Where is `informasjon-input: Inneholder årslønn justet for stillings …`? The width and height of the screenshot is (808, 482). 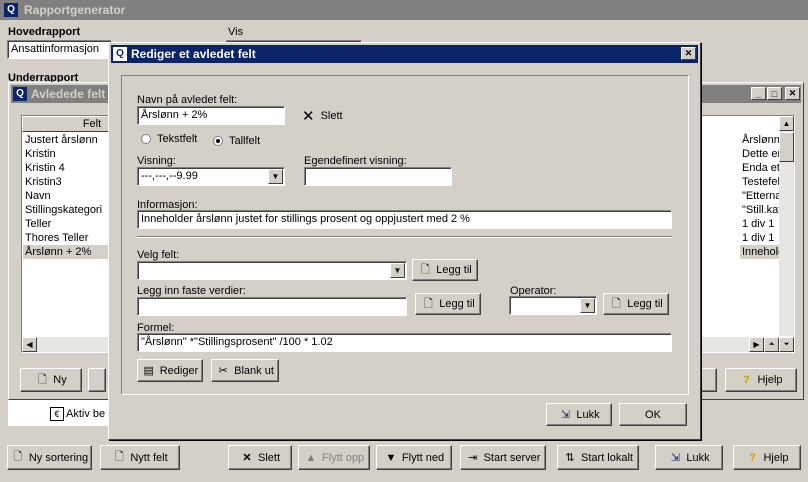 informasjon-input: Inneholder årslønn justet for stillings … is located at coordinates (404, 219).